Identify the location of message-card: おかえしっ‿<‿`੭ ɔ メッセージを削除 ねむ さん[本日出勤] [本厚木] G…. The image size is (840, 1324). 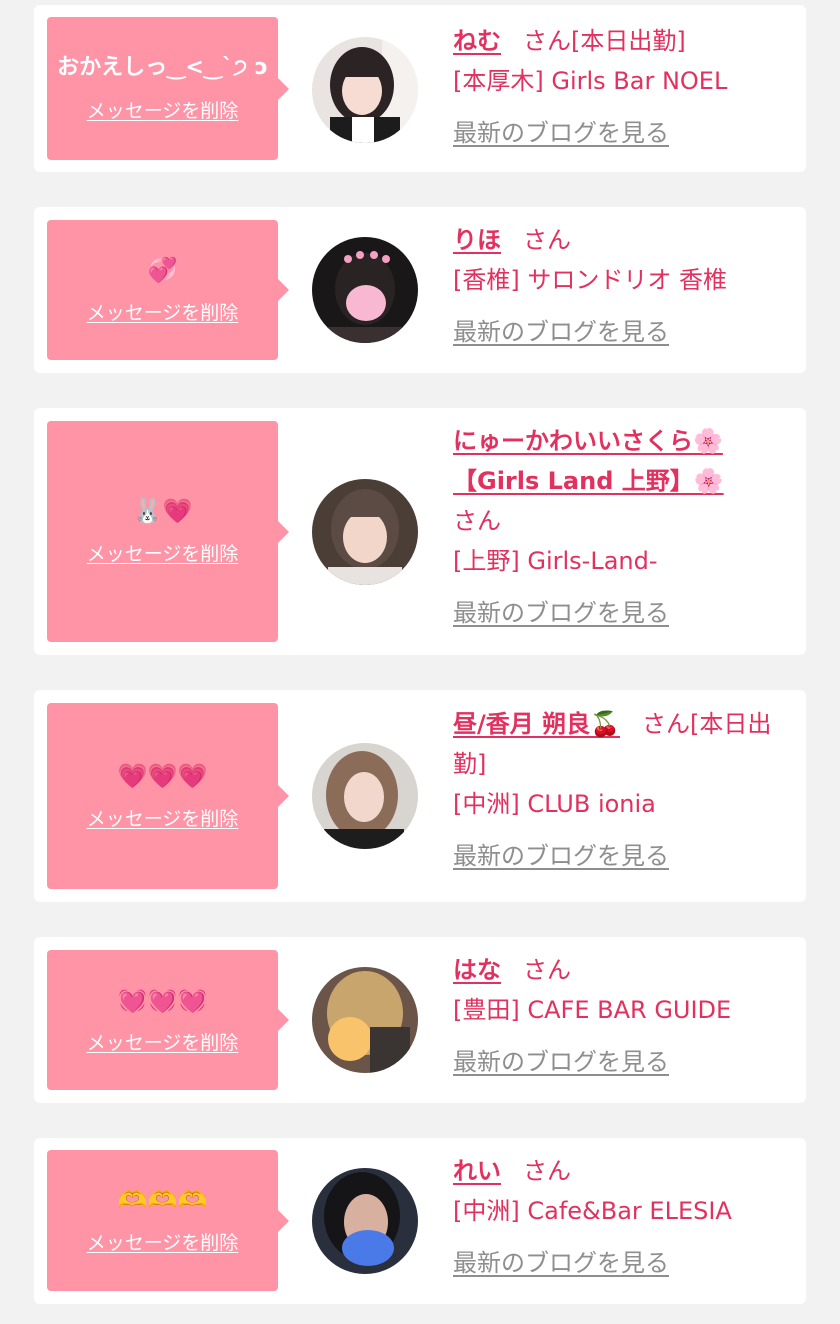
(420, 88).